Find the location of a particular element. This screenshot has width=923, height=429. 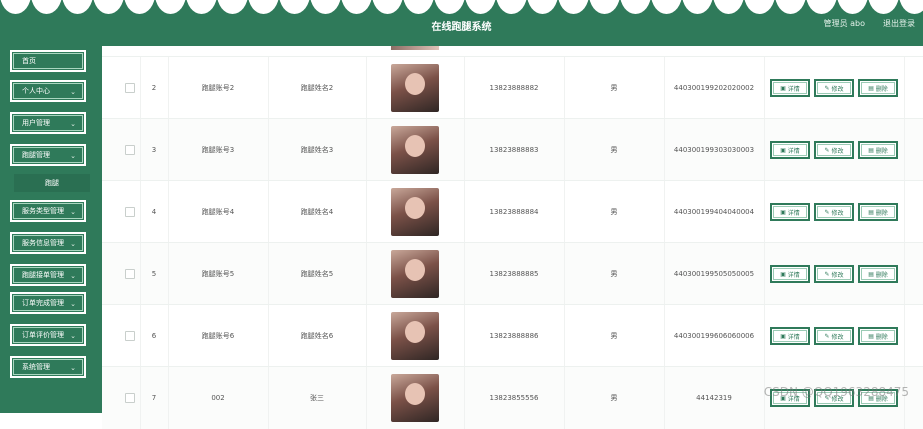

sidebar-item-service-info-management: 服务信息管理 ⌄ is located at coordinates (48, 243).